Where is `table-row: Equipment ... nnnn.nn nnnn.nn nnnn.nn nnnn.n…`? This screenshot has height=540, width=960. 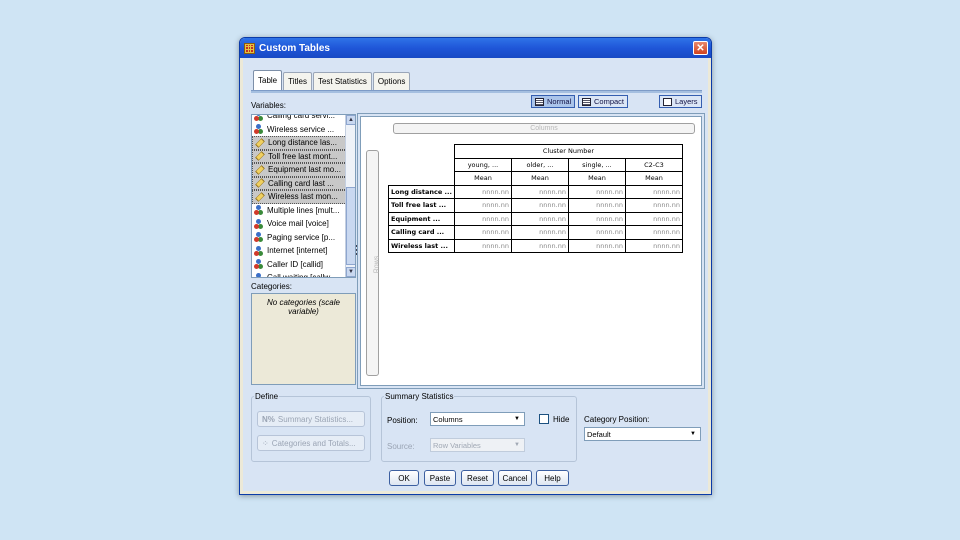 table-row: Equipment ... nnnn.nn nnnn.nn nnnn.nn nnnn.n… is located at coordinates (535, 218).